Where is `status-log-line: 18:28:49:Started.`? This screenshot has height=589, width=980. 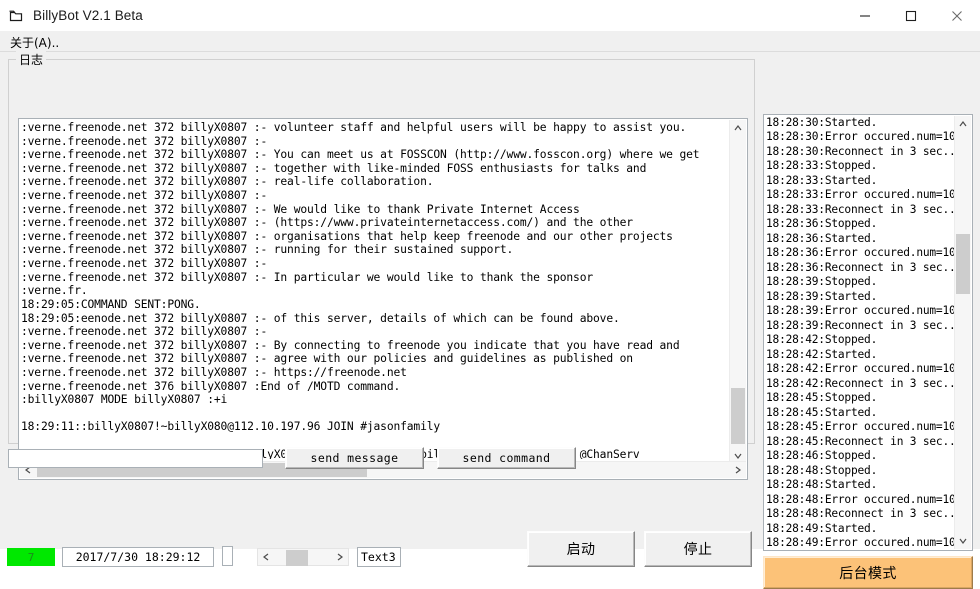 status-log-line: 18:28:49:Started. is located at coordinates (822, 528).